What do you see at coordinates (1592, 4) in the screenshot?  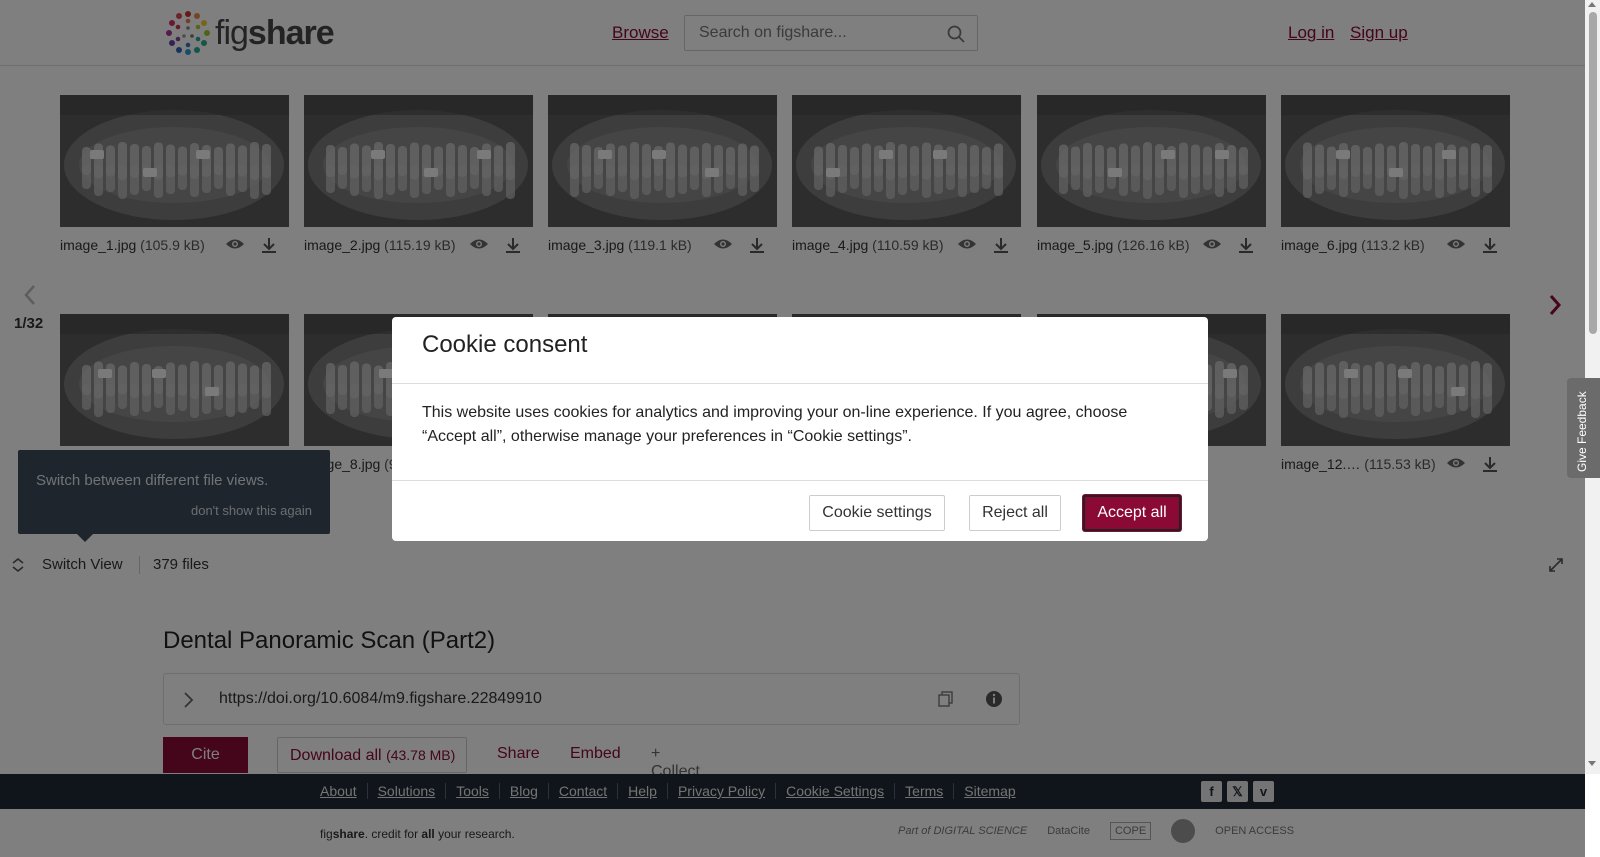 I see `scroll-up-arrow` at bounding box center [1592, 4].